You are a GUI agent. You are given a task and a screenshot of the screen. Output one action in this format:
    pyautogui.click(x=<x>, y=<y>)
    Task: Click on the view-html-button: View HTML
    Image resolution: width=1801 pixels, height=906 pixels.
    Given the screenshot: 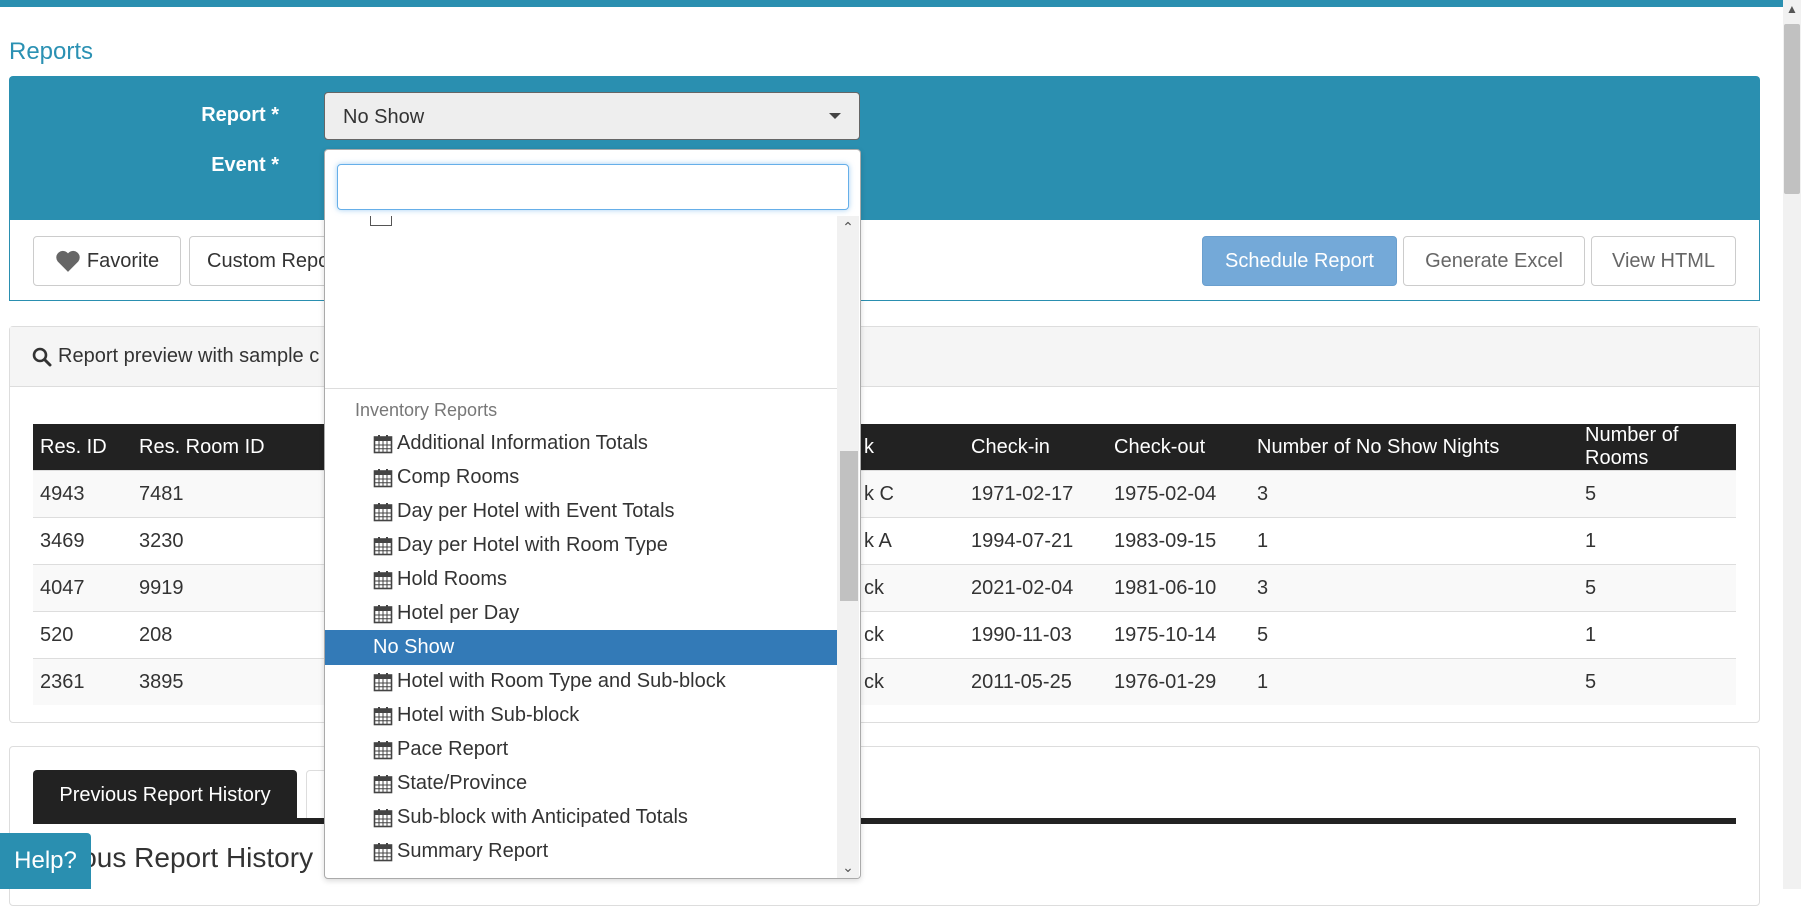 What is the action you would take?
    pyautogui.click(x=1663, y=261)
    